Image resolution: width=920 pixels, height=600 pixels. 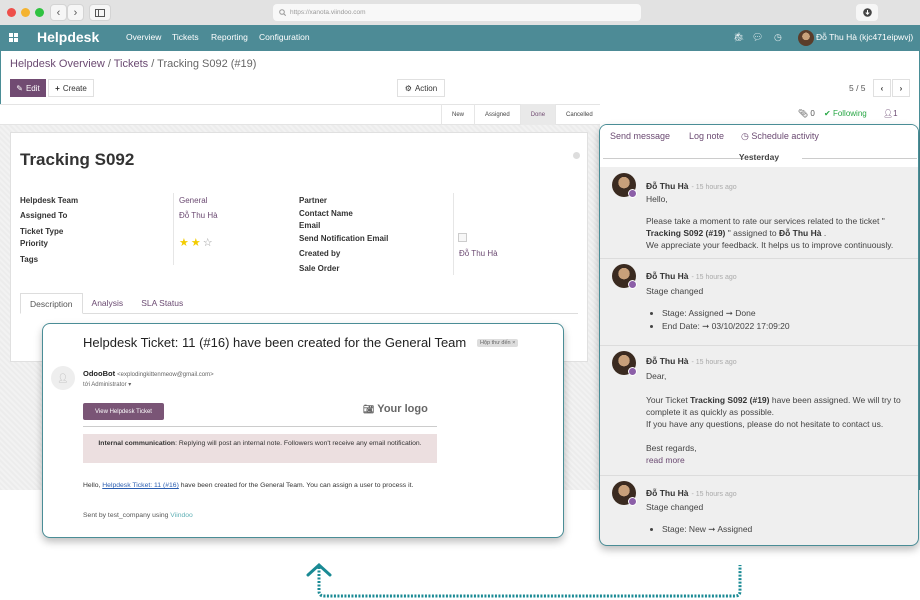 I want to click on sent-by-text: Sent by test_company using, so click(x=127, y=515).